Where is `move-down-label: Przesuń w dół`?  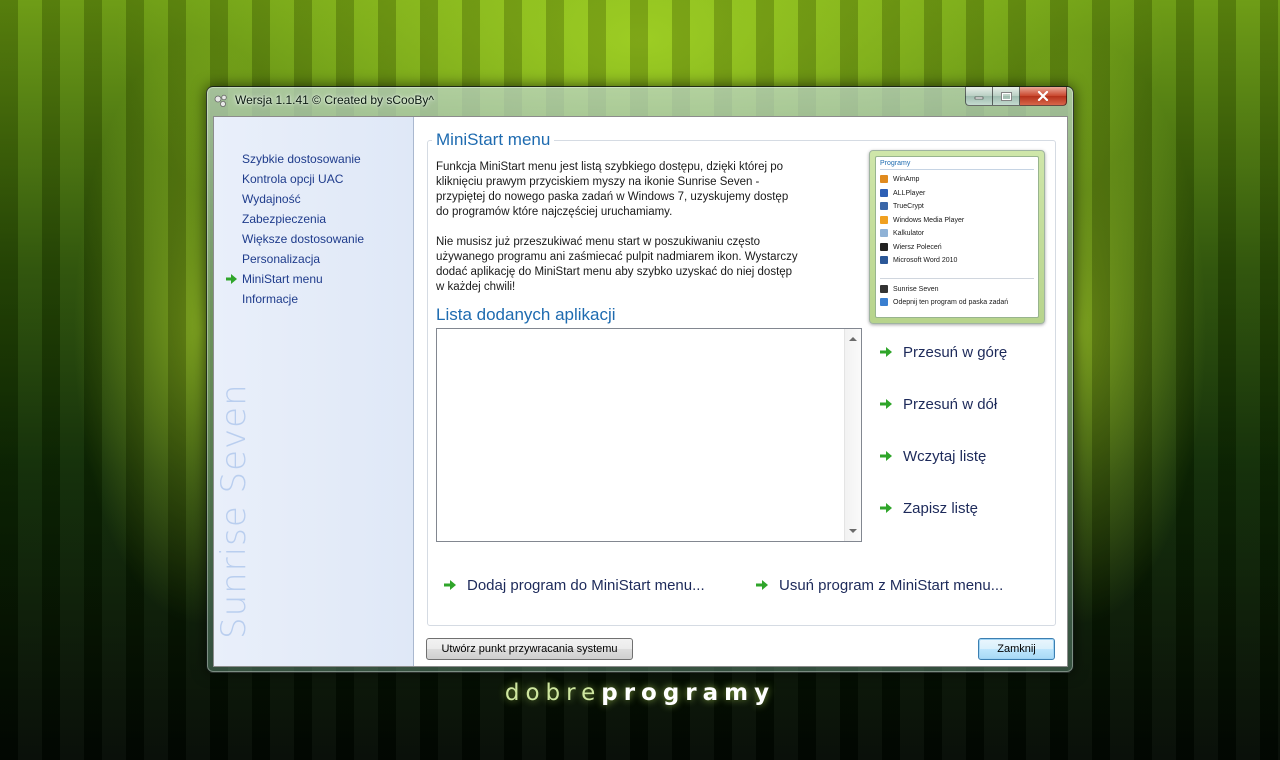 move-down-label: Przesuń w dół is located at coordinates (950, 404).